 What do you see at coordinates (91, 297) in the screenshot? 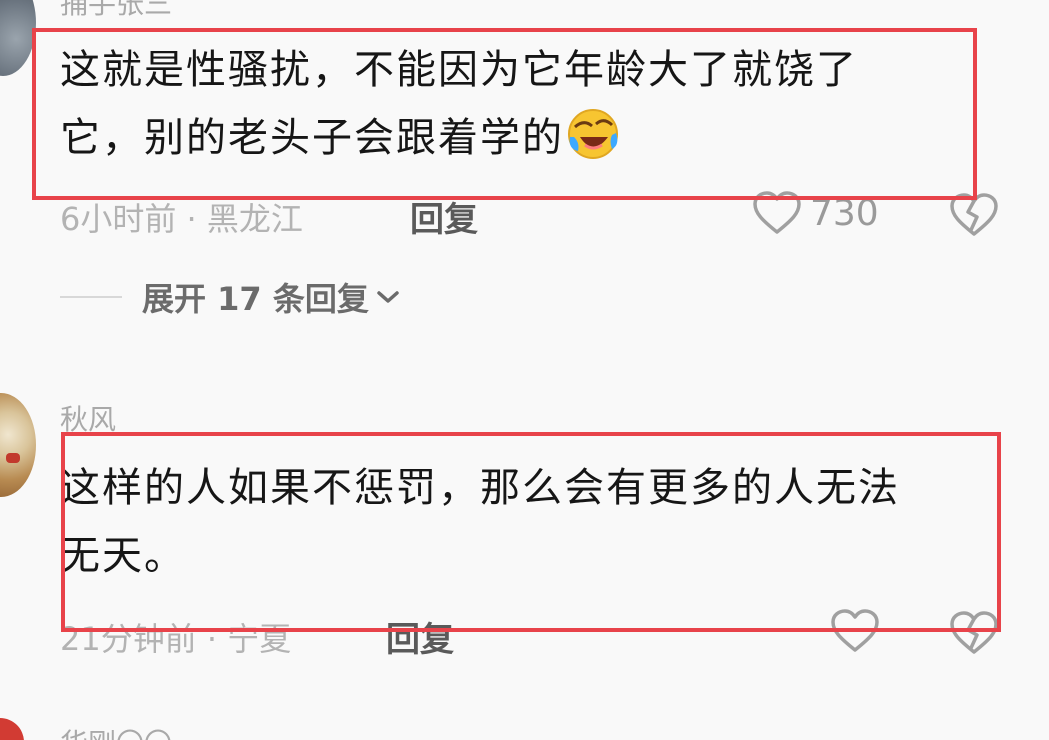
I see `divider` at bounding box center [91, 297].